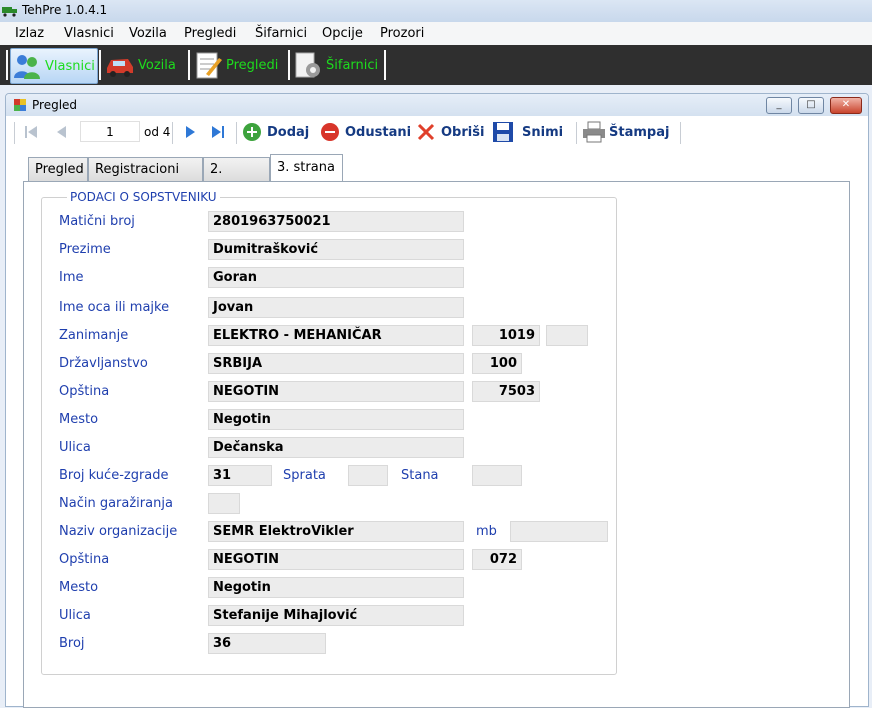 The height and width of the screenshot is (708, 872). Describe the element at coordinates (240, 475) in the screenshot. I see `broj-kuce-field: 31` at that location.